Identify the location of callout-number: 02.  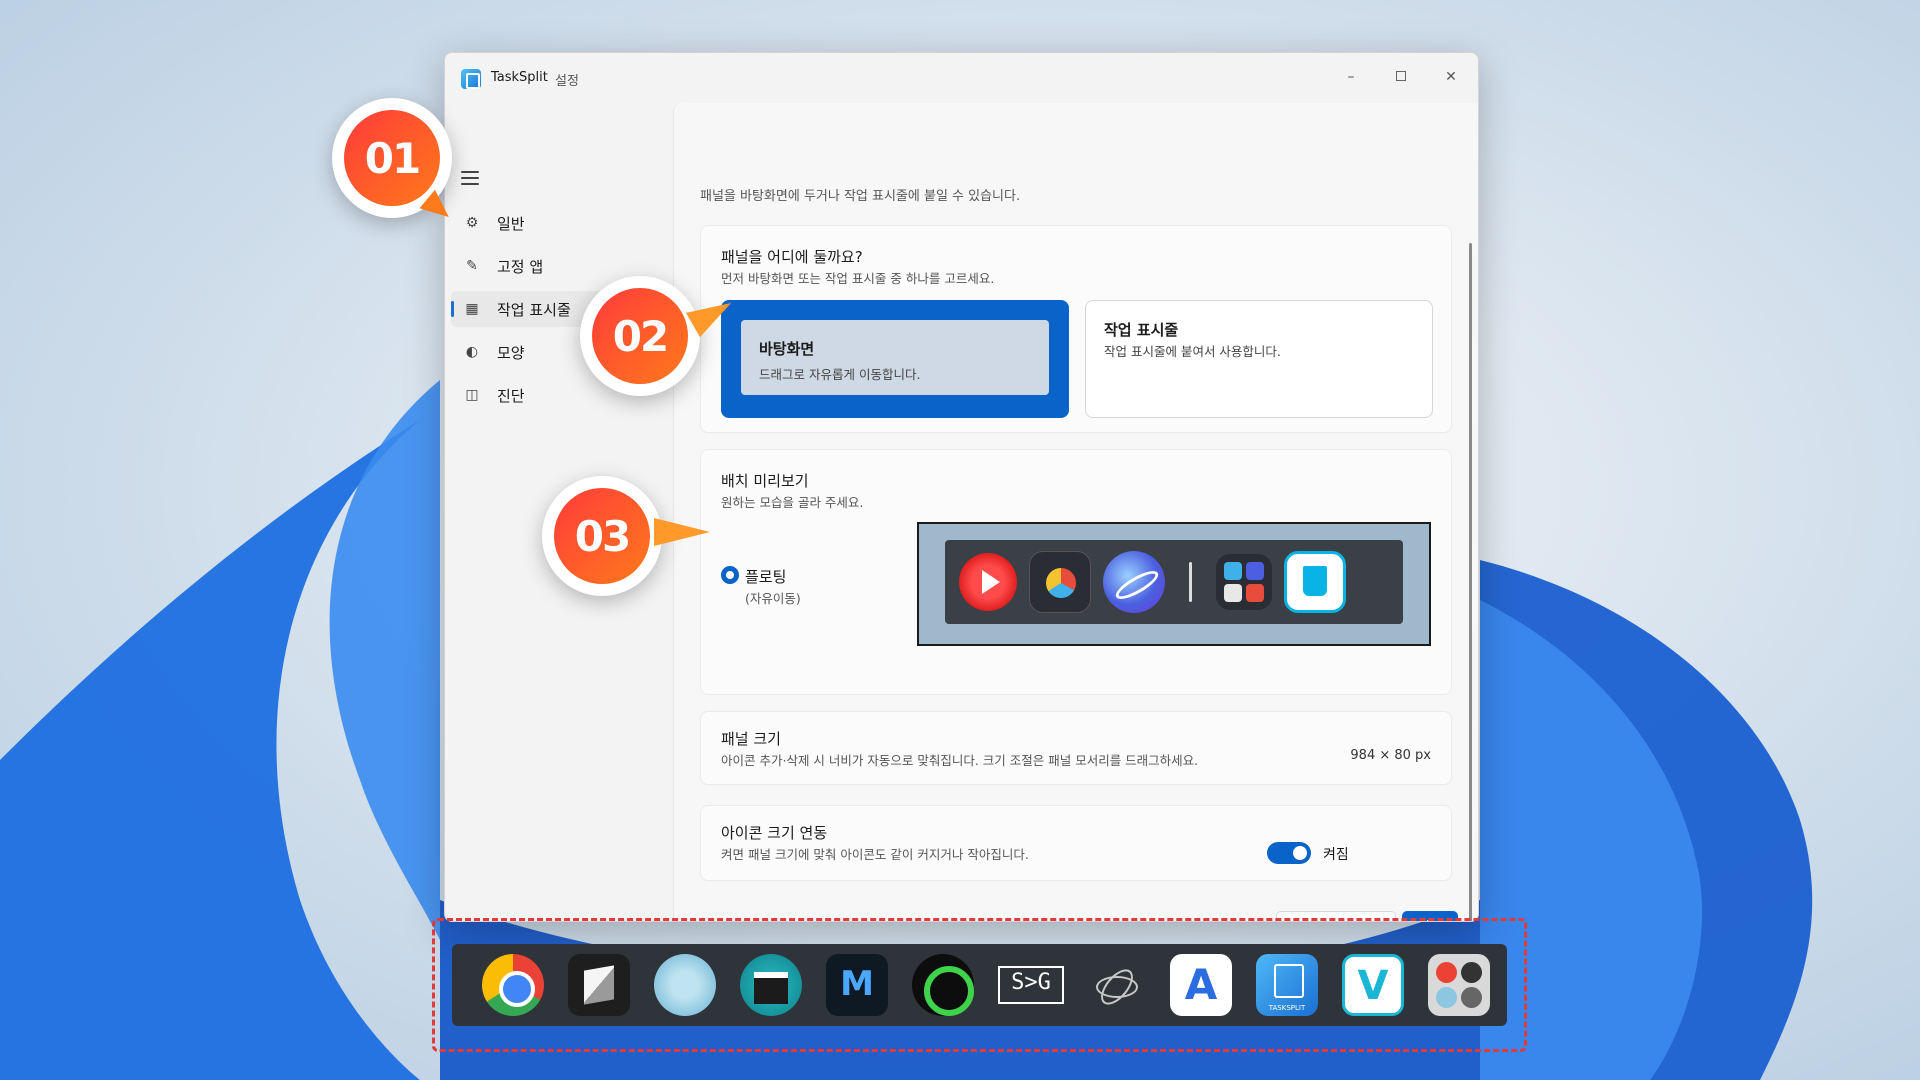
(640, 336).